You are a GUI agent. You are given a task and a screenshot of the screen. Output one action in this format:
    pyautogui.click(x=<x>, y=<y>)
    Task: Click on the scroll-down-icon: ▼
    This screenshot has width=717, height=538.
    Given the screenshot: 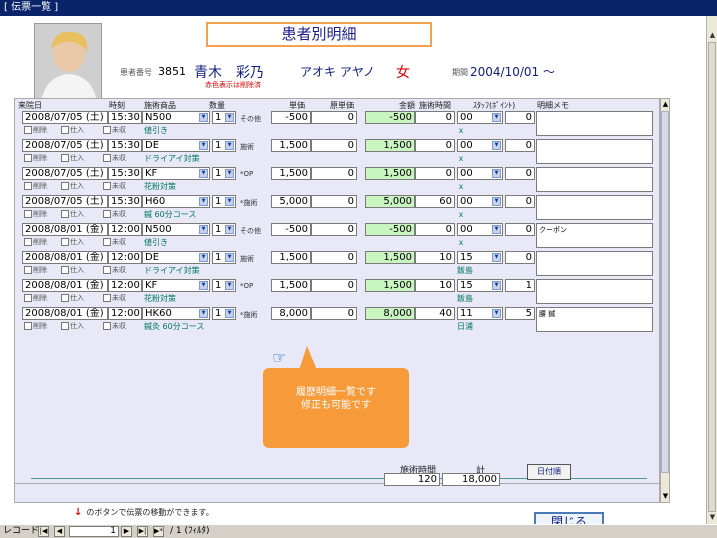 What is the action you would take?
    pyautogui.click(x=665, y=496)
    